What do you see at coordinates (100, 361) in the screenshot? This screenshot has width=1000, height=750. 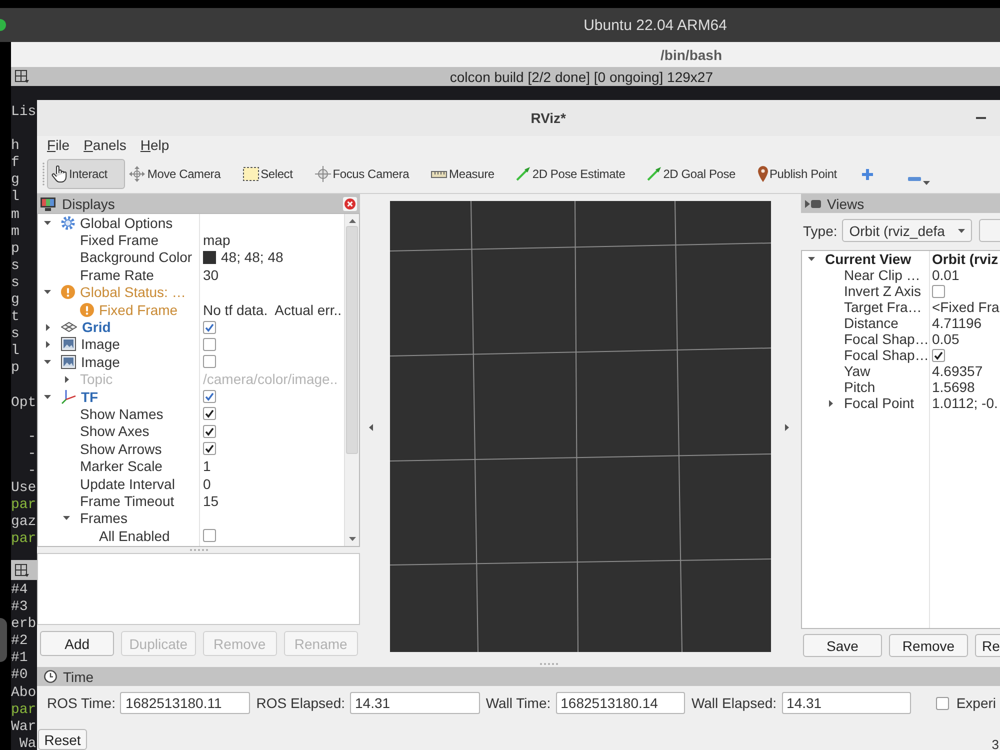 I see `display-name: Image` at bounding box center [100, 361].